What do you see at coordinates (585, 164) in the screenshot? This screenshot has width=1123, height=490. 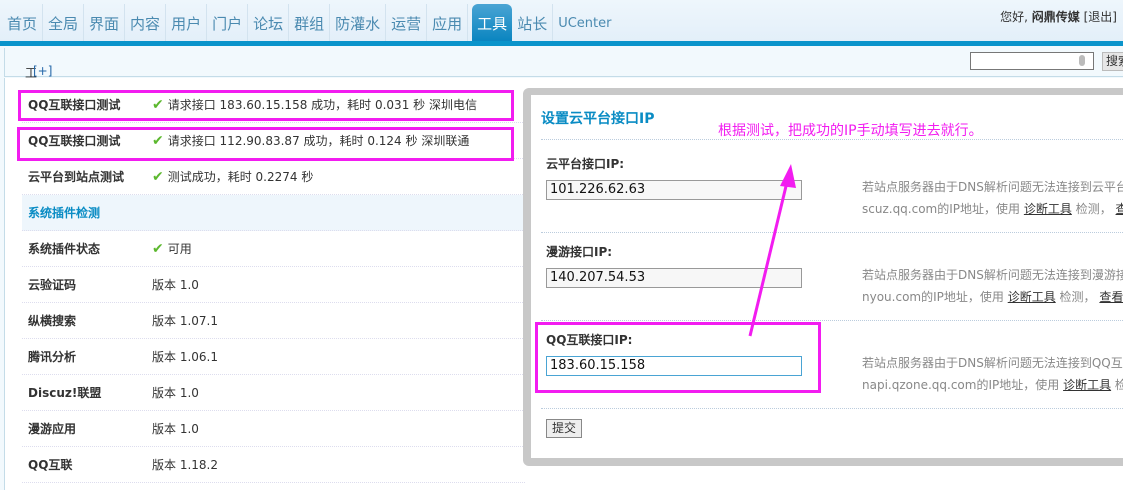 I see `field-label: 云平台接口IP:` at bounding box center [585, 164].